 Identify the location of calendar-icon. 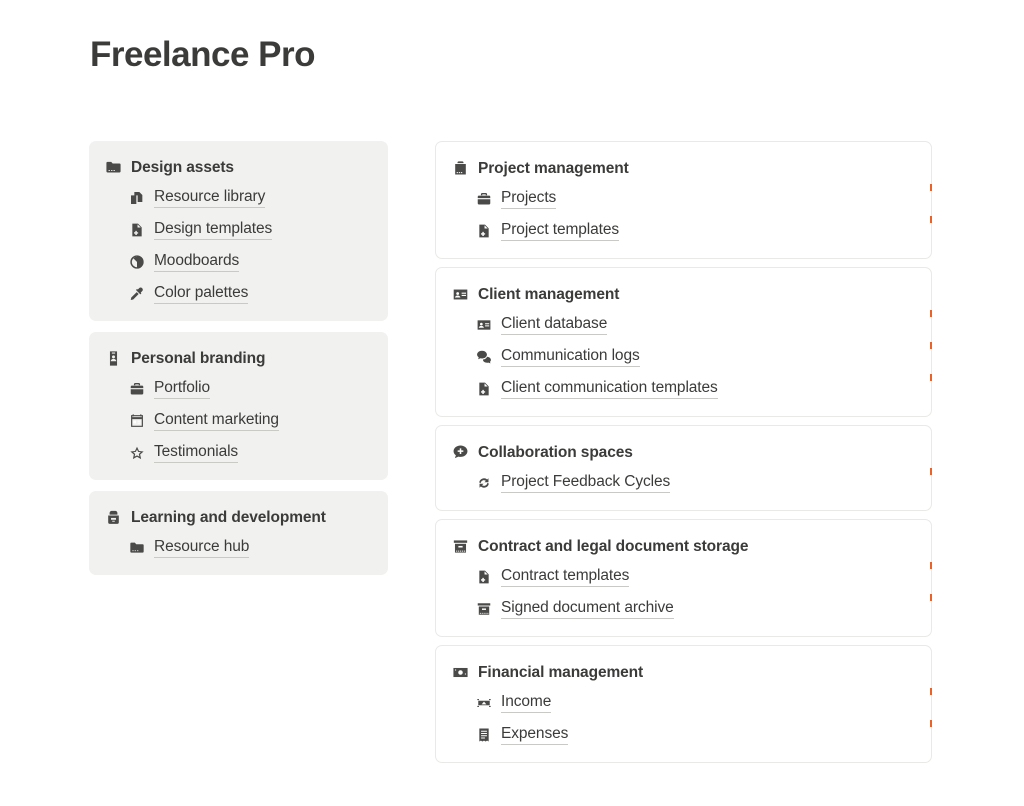
(137, 421).